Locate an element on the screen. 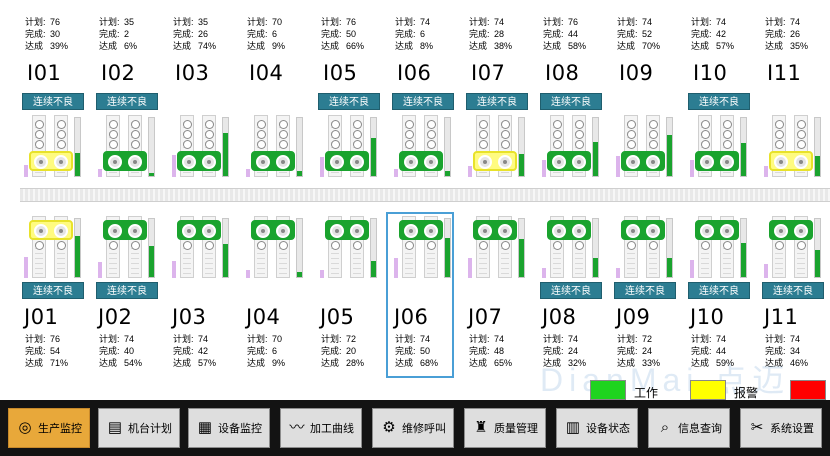 This screenshot has width=830, height=456. station-stats: 计划: 35 完成: 26 达成 74% is located at coordinates (194, 34).